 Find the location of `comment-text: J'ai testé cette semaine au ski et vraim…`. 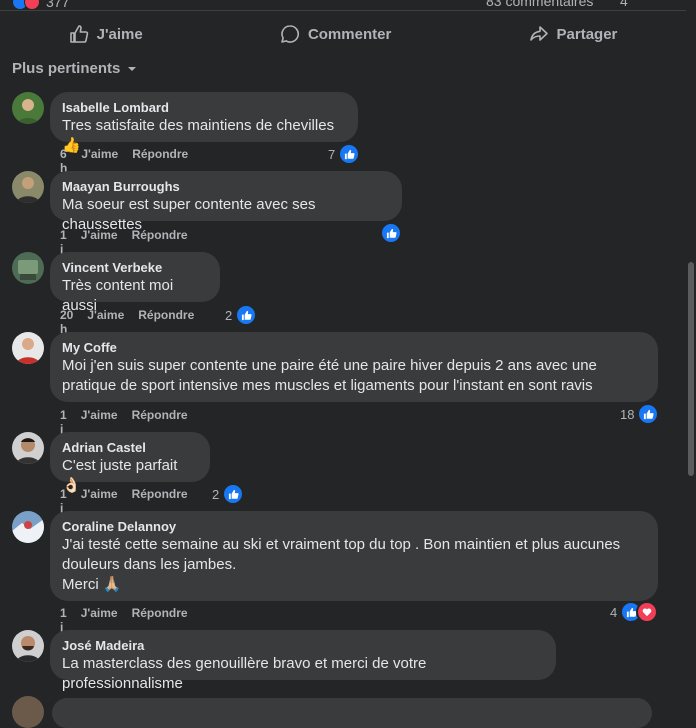

comment-text: J'ai testé cette semaine au ski et vraim… is located at coordinates (341, 544).